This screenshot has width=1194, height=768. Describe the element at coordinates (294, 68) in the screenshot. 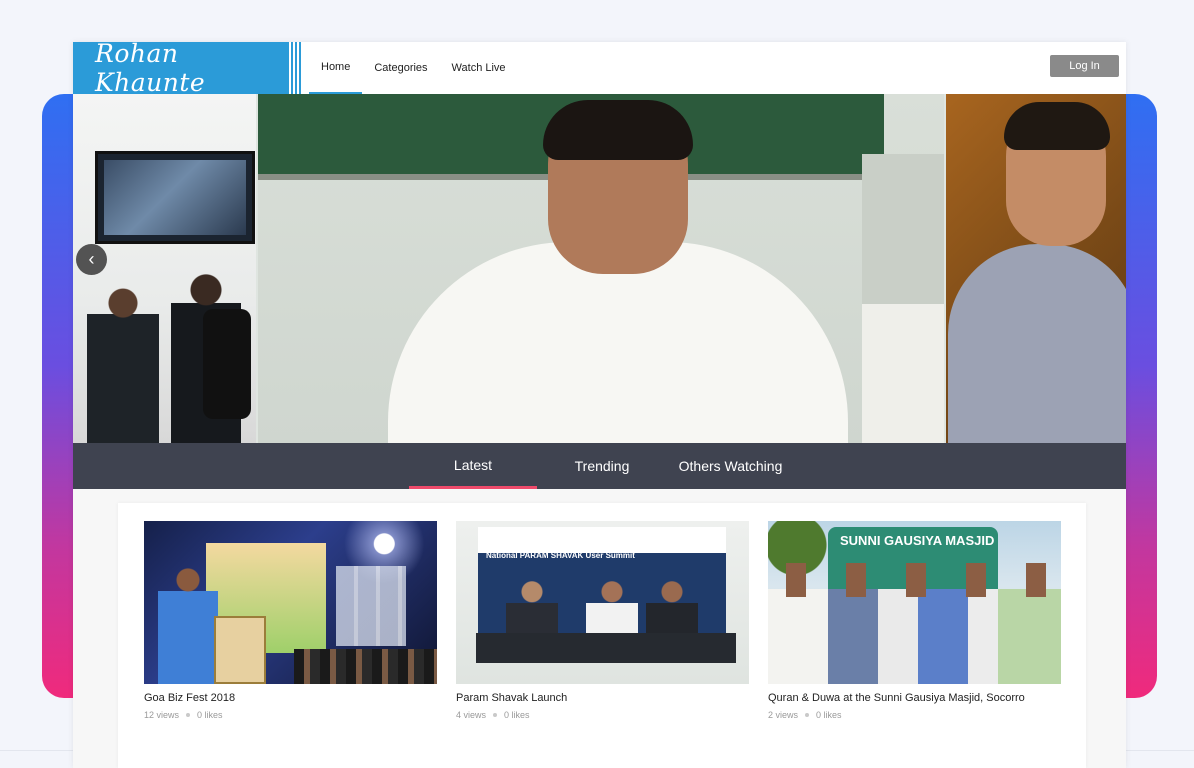

I see `logo-stripes` at that location.